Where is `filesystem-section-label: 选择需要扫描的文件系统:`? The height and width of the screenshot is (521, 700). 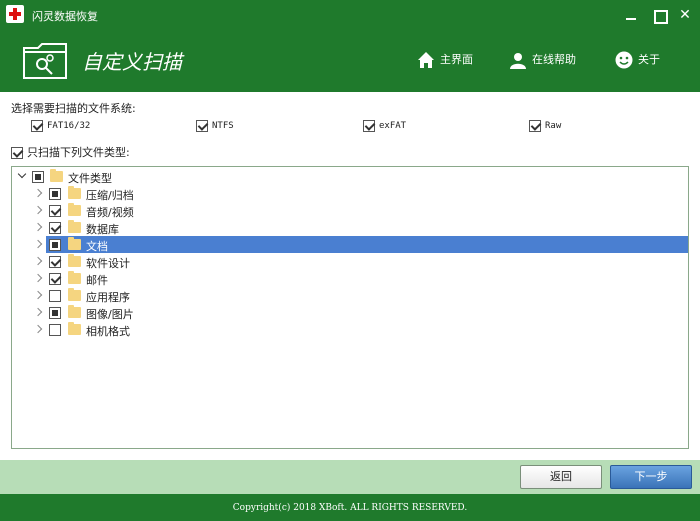 filesystem-section-label: 选择需要扫描的文件系统: is located at coordinates (73, 108).